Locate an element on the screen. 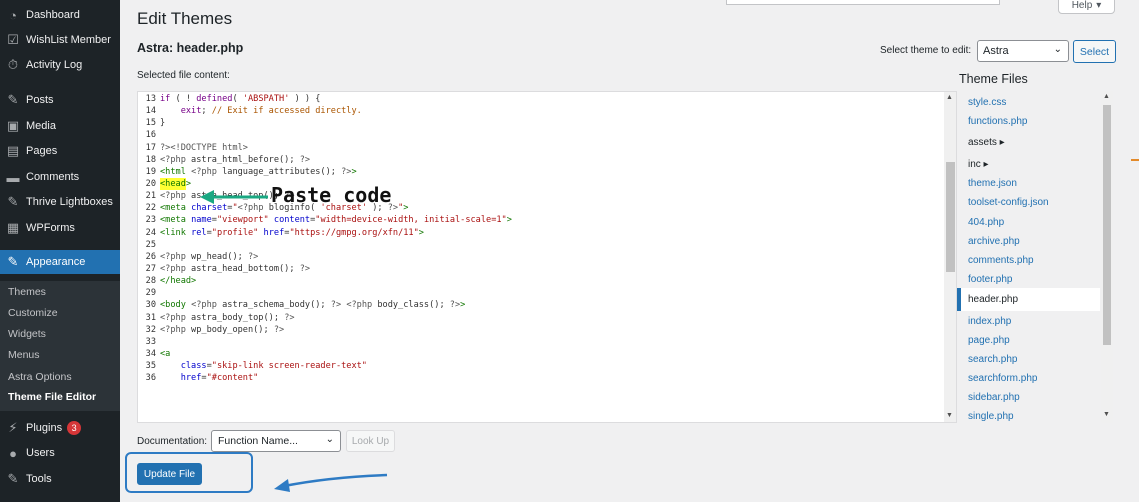 This screenshot has height=502, width=1139. file-item: index.php is located at coordinates (1028, 321).